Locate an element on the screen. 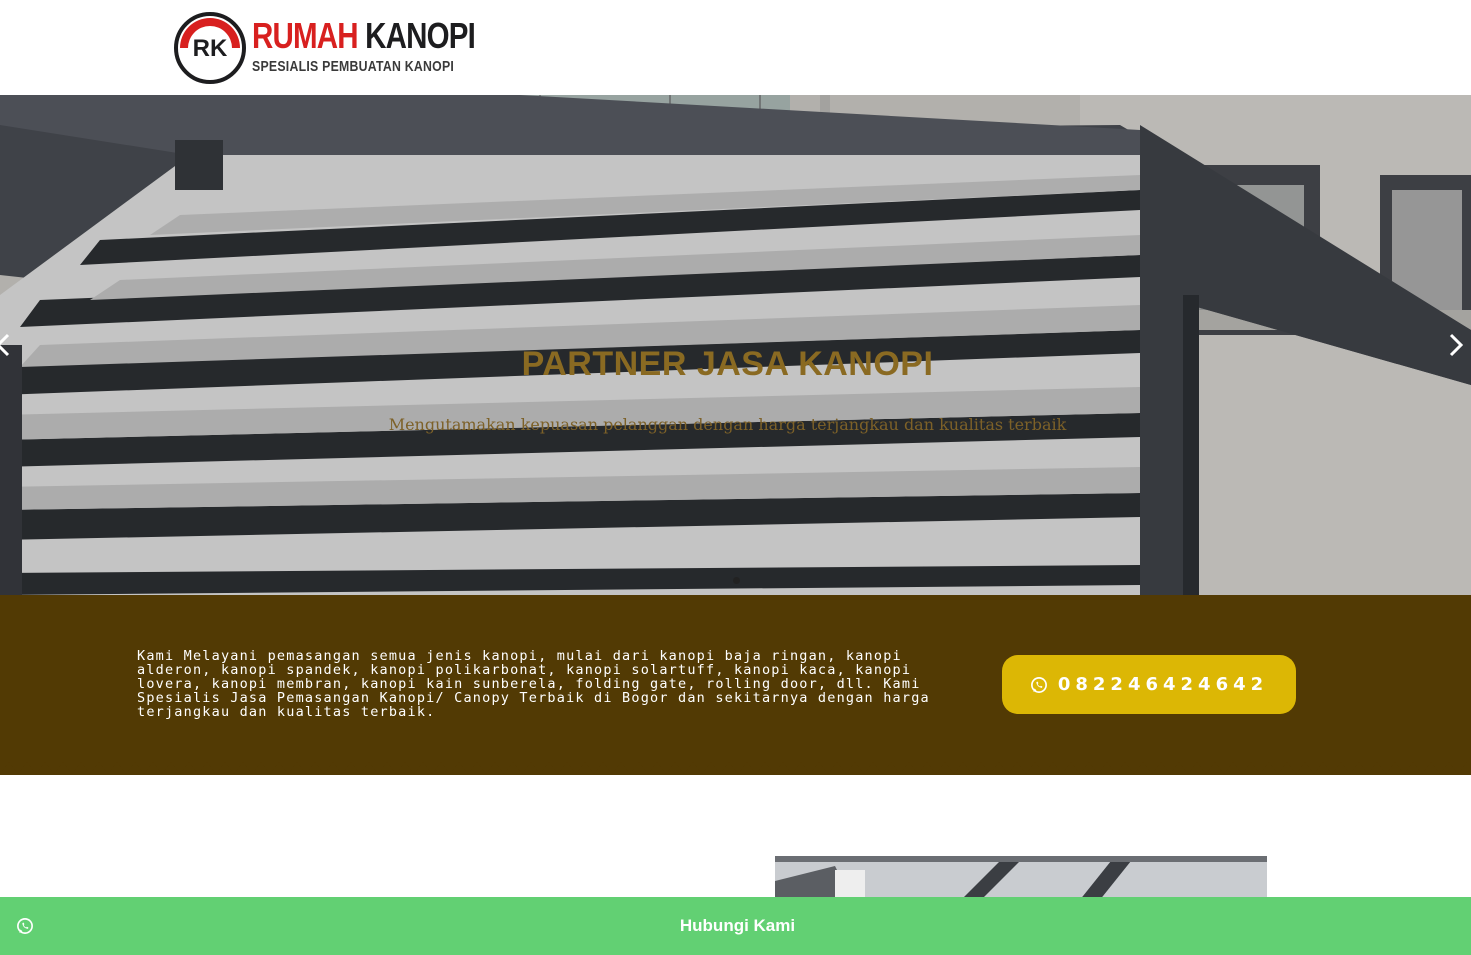 This screenshot has height=955, width=1471. slider-prev-button is located at coordinates (9, 345).